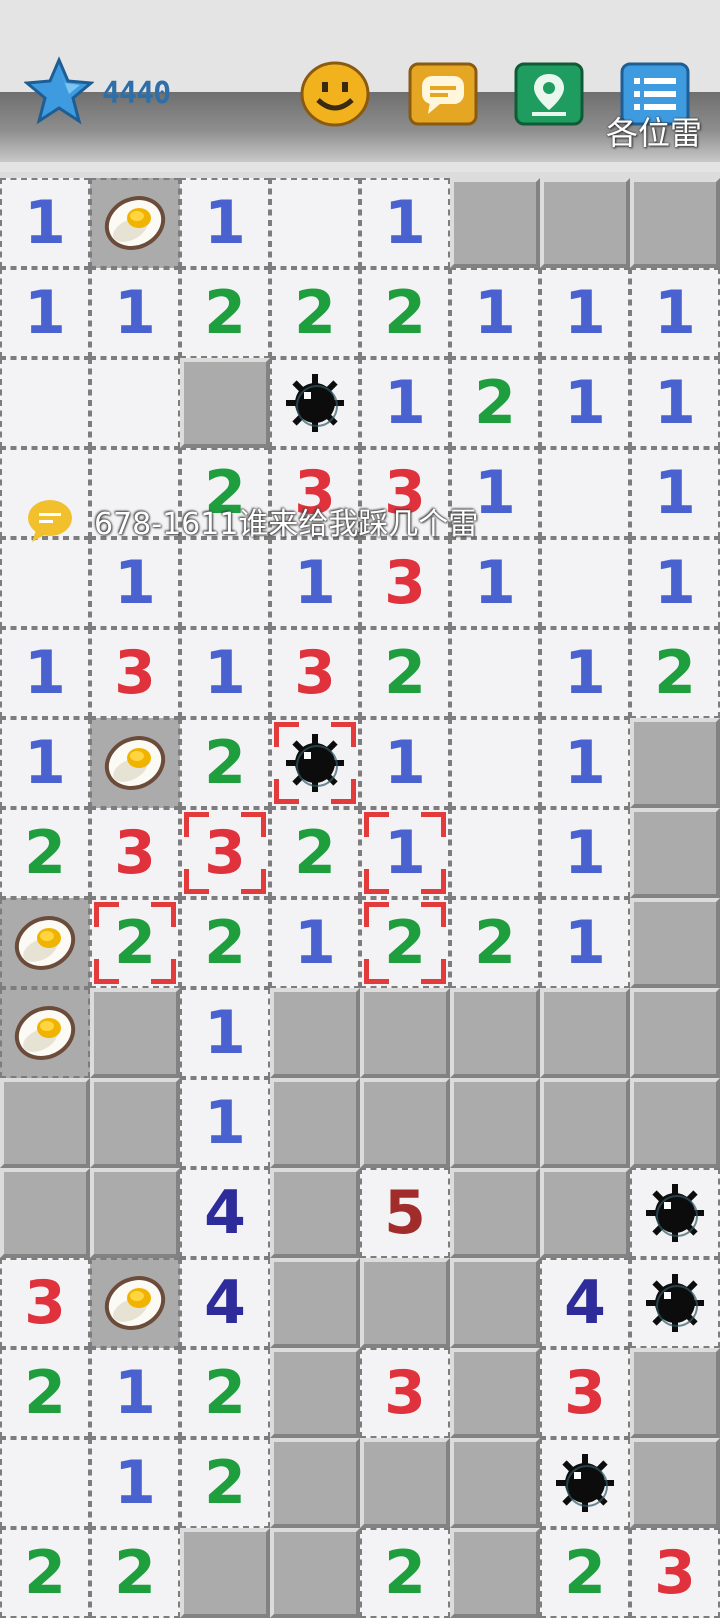  I want to click on number-cell: 5, so click(405, 1213).